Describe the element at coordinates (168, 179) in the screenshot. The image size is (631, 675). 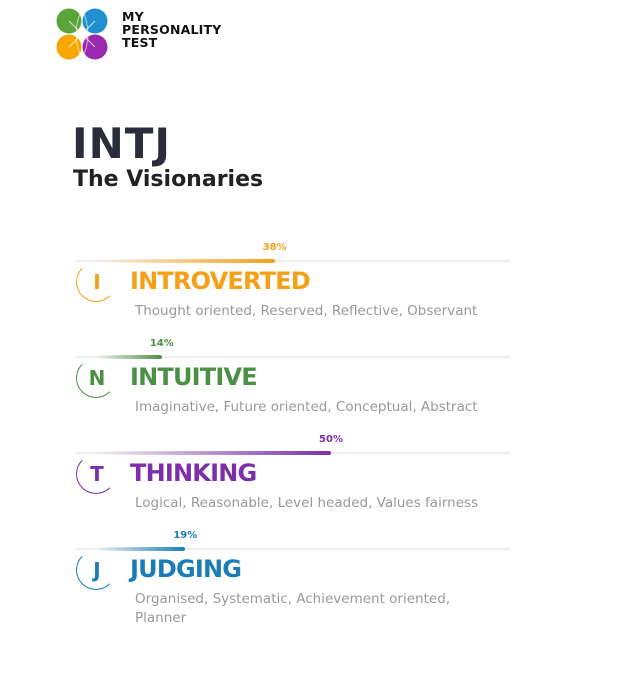
I see `personality-type-name: The Visionaries` at that location.